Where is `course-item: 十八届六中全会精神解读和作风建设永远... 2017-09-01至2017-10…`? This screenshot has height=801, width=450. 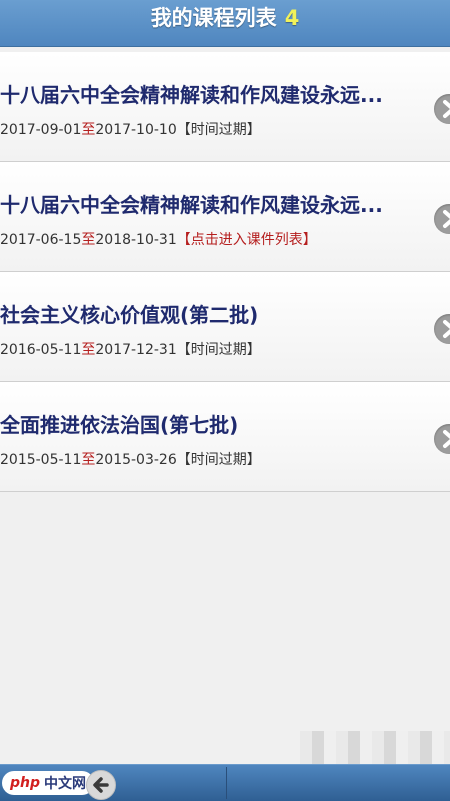
course-item: 十八届六中全会精神解读和作风建设永远... 2017-09-01至2017-10… is located at coordinates (225, 107).